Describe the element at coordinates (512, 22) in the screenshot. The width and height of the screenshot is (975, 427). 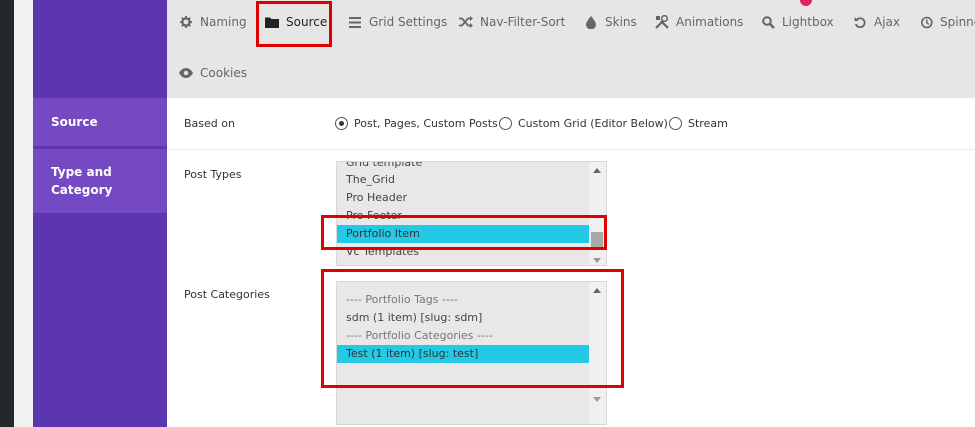
I see `tab-nav-filter-sort: Nav-Filter-Sort` at that location.